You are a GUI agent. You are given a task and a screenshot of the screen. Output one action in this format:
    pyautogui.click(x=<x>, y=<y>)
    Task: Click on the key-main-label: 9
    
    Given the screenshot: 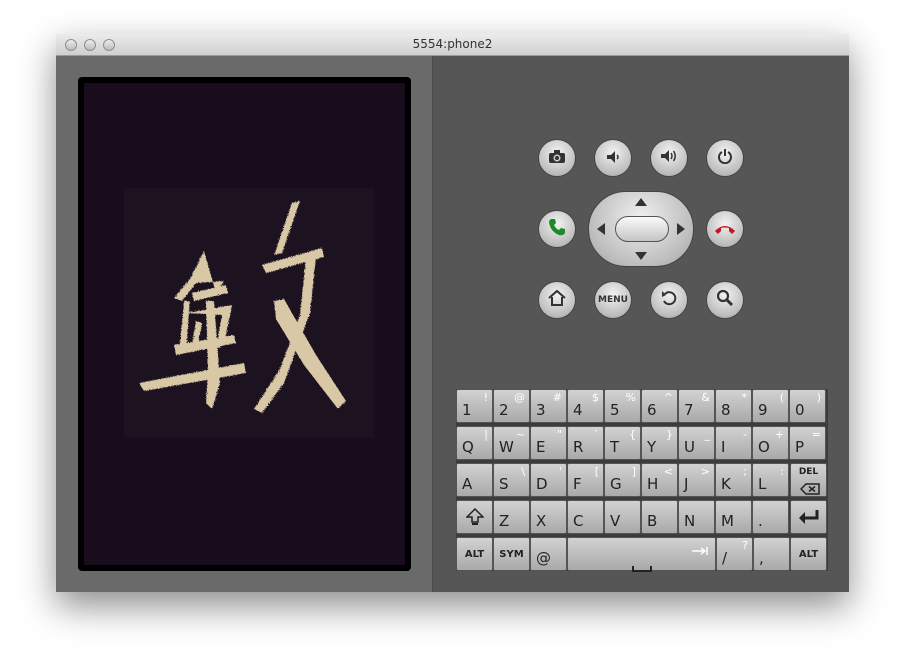 What is the action you would take?
    pyautogui.click(x=763, y=410)
    